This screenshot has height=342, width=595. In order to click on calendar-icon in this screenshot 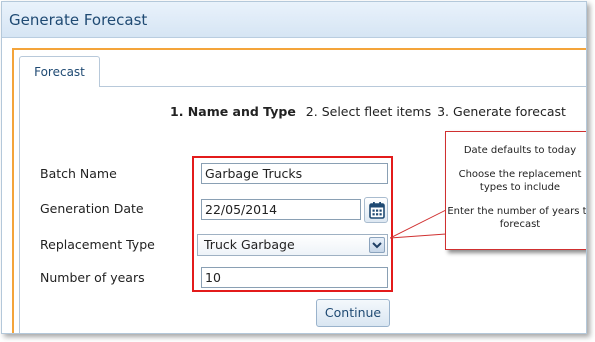, I will do `click(377, 210)`.